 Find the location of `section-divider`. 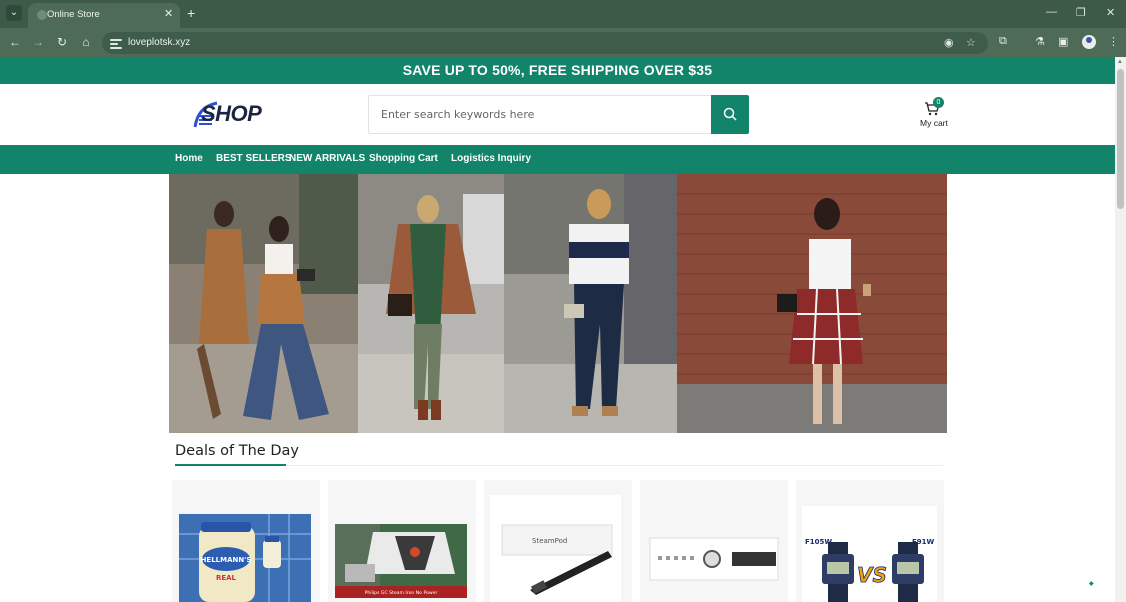

section-divider is located at coordinates (559, 465).